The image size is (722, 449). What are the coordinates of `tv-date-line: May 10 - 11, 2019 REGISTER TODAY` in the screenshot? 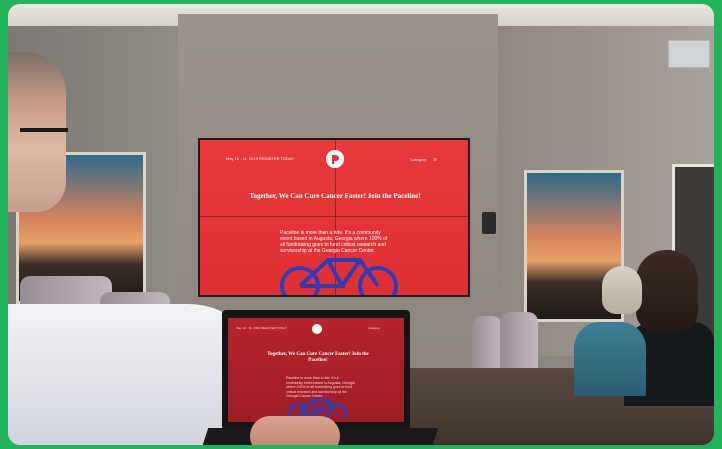 It's located at (260, 158).